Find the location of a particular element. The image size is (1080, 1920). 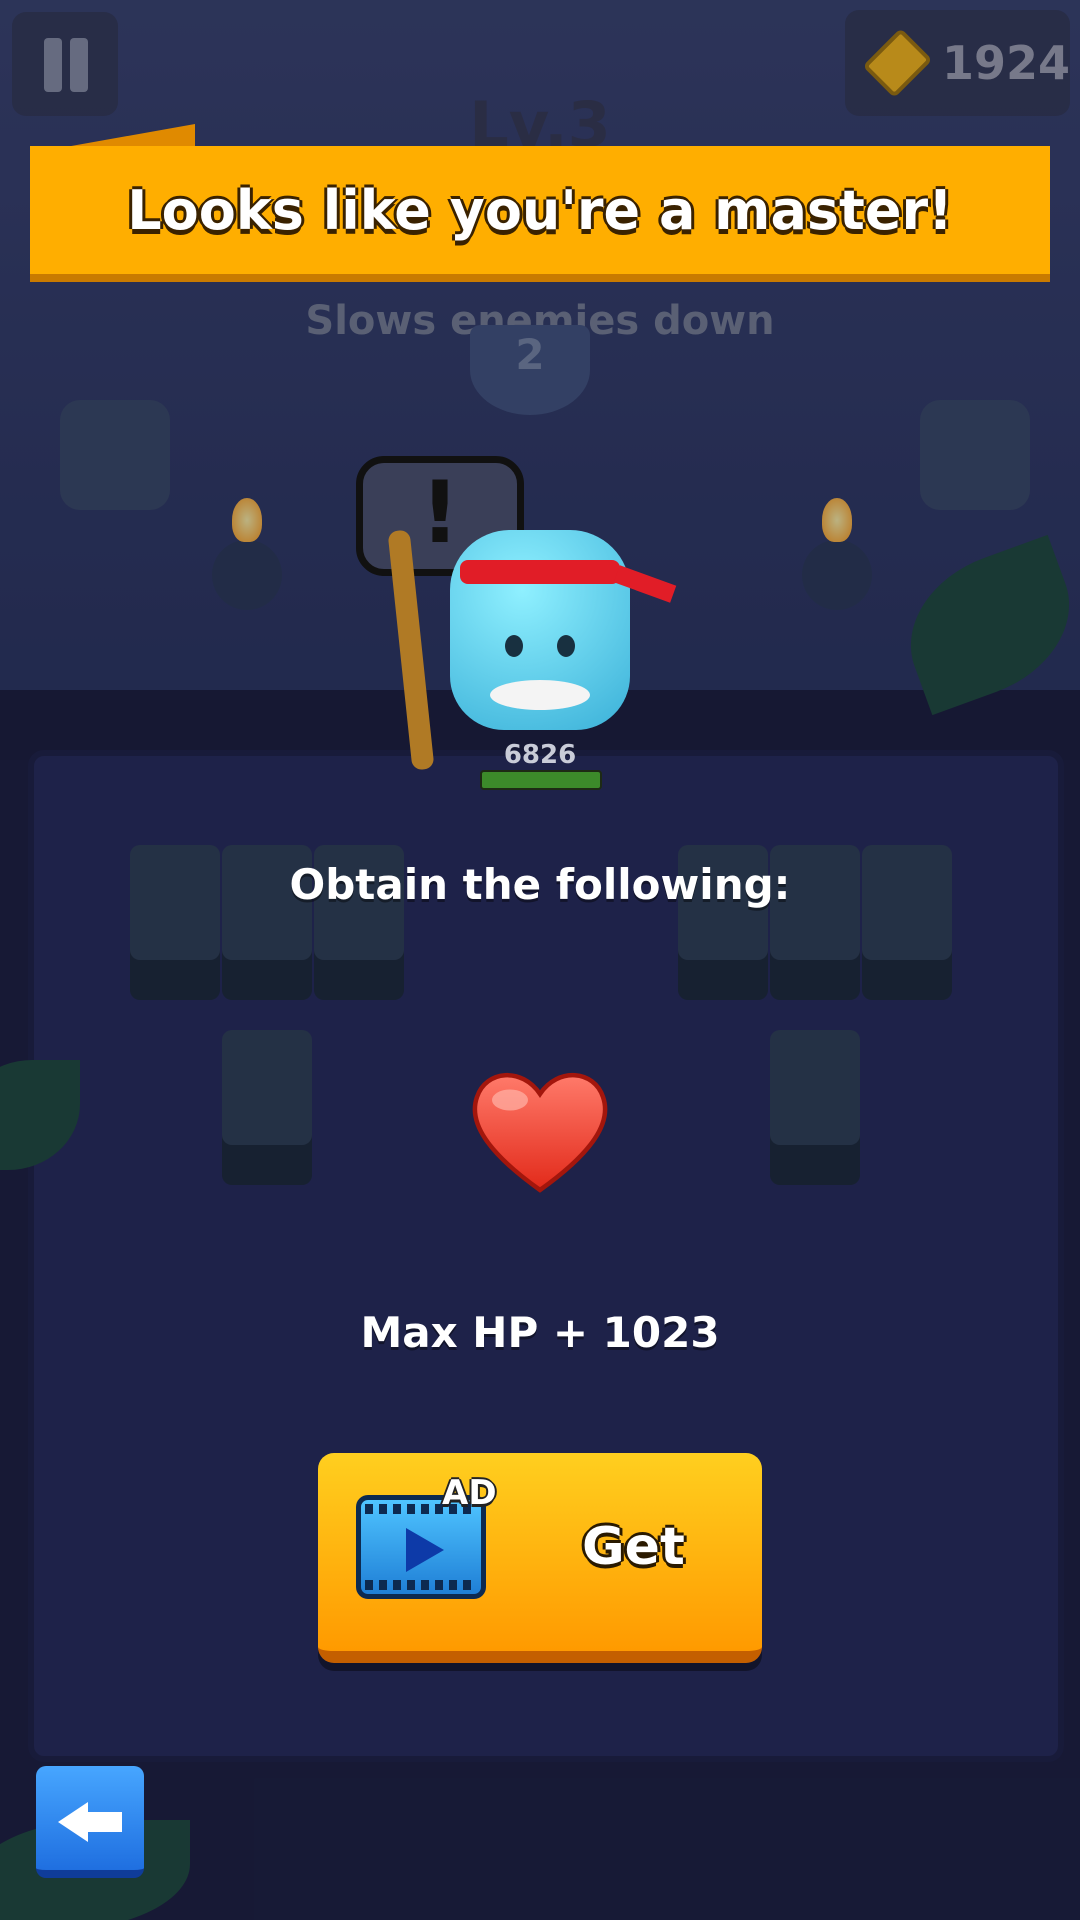

get-button-label: Get is located at coordinates (633, 1547).